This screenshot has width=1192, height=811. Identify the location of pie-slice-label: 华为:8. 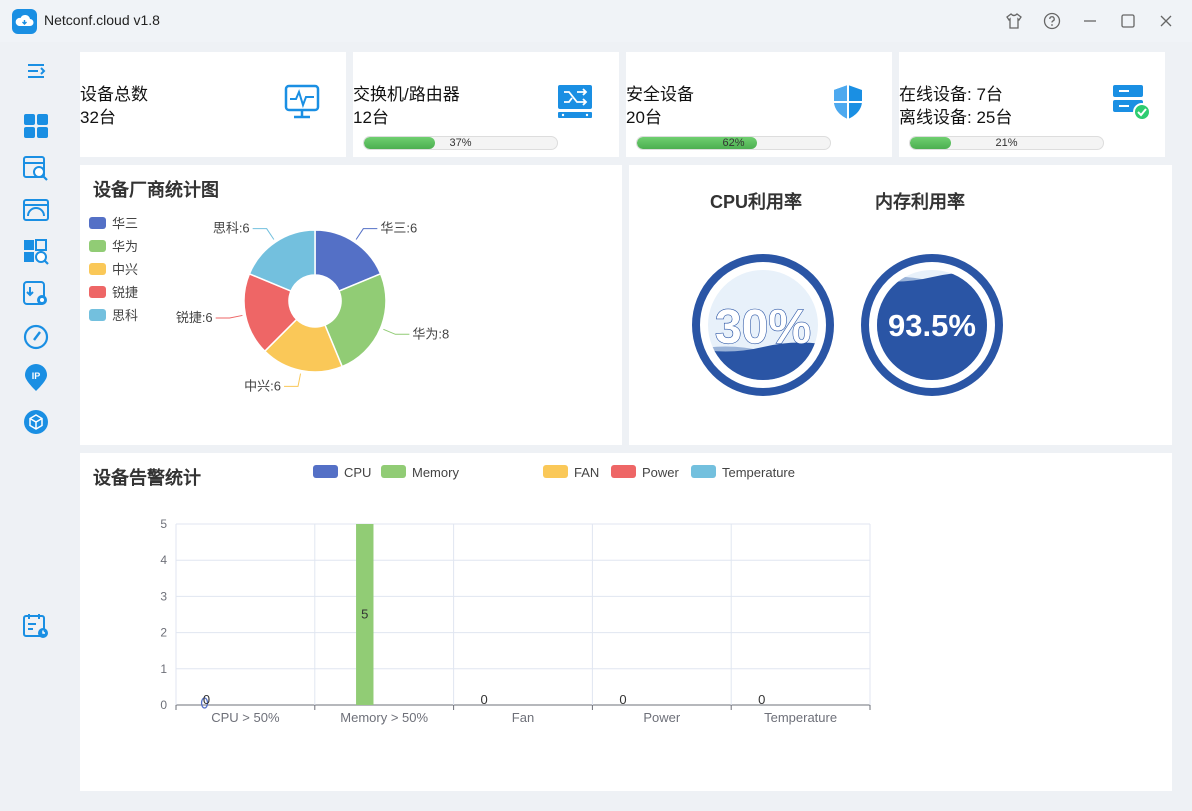
(430, 333).